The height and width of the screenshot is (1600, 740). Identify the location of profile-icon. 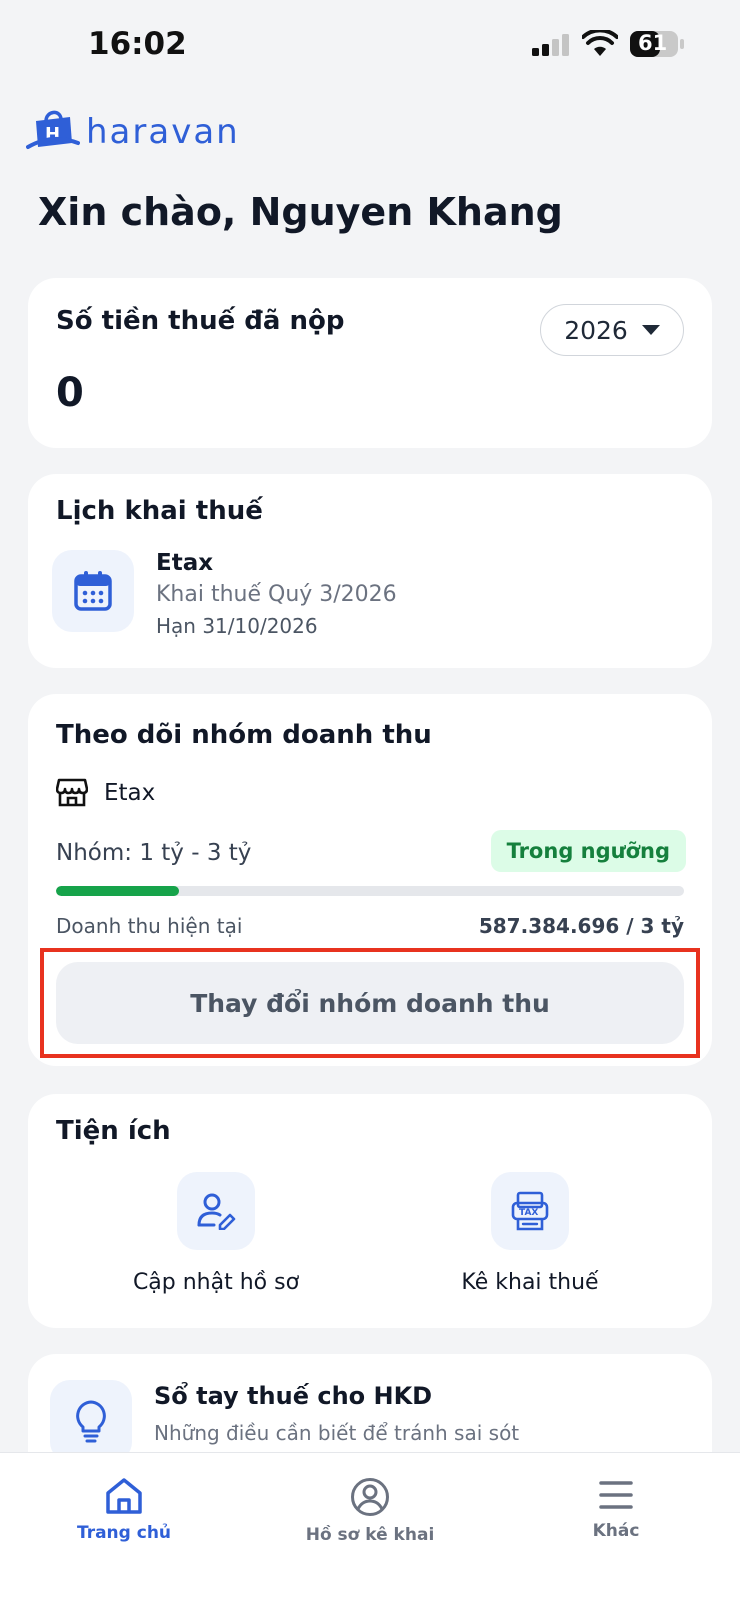
(370, 1497).